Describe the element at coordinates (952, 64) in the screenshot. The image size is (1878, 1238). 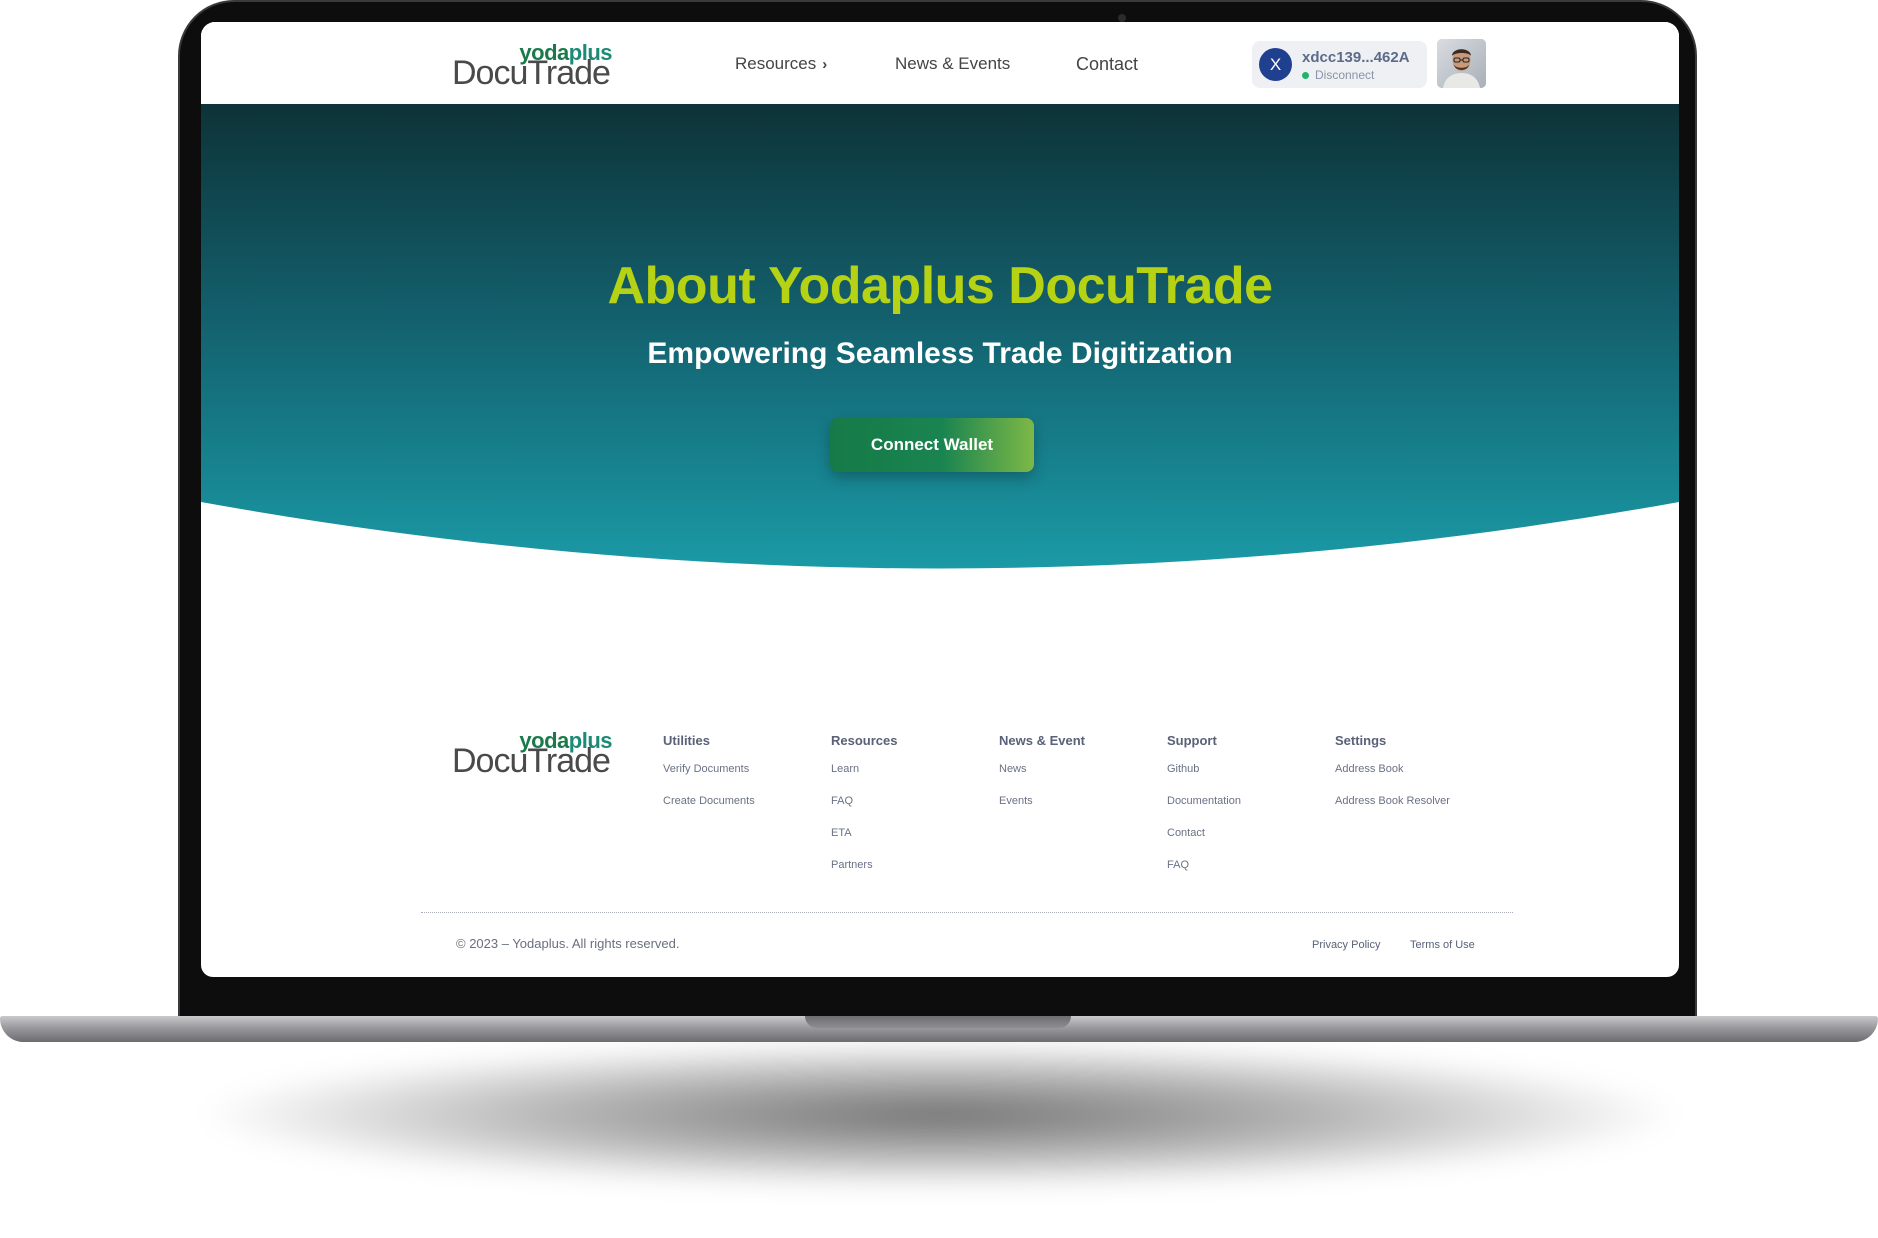
I see `nav-news-events: News & Events` at that location.